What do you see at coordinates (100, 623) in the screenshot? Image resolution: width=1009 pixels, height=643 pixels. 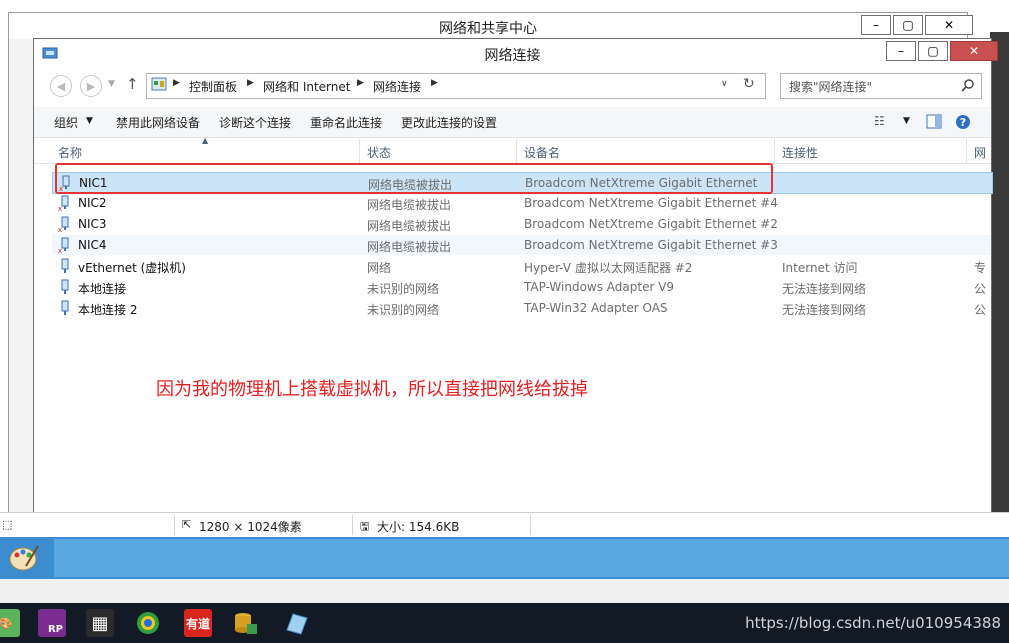 I see `calculator-icon: ▦` at bounding box center [100, 623].